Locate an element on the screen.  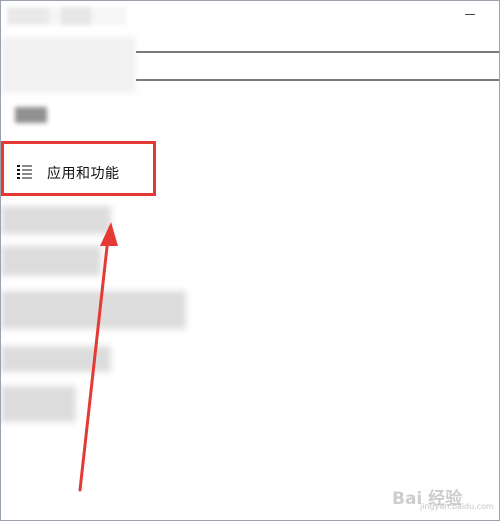
watermark-subtext: jingyan.baidu.com is located at coordinates (457, 506).